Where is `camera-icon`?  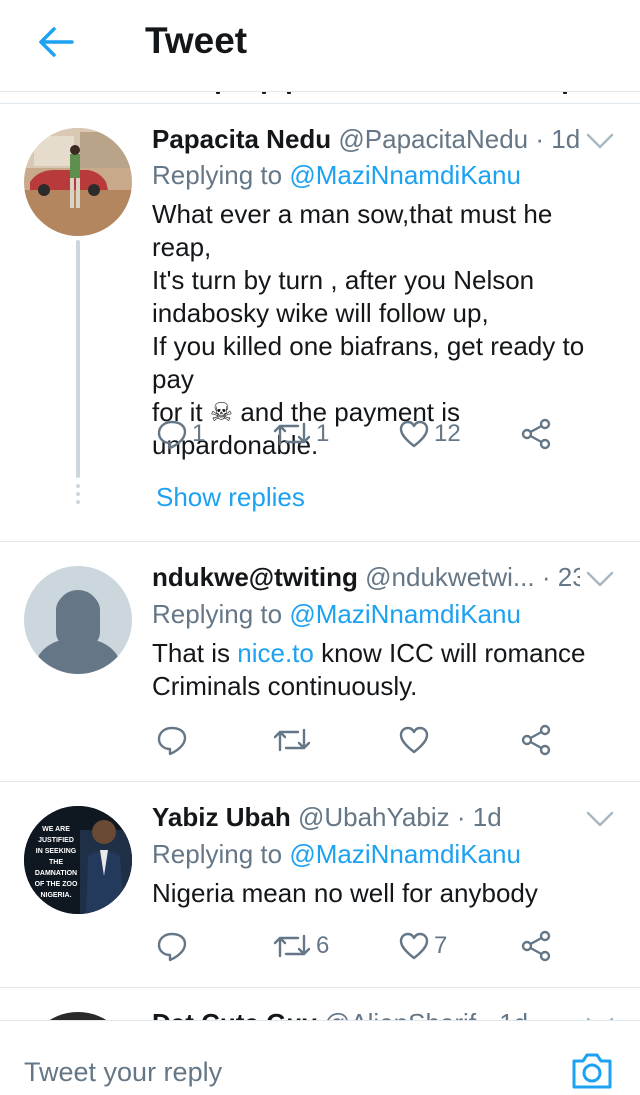
camera-icon is located at coordinates (592, 1071).